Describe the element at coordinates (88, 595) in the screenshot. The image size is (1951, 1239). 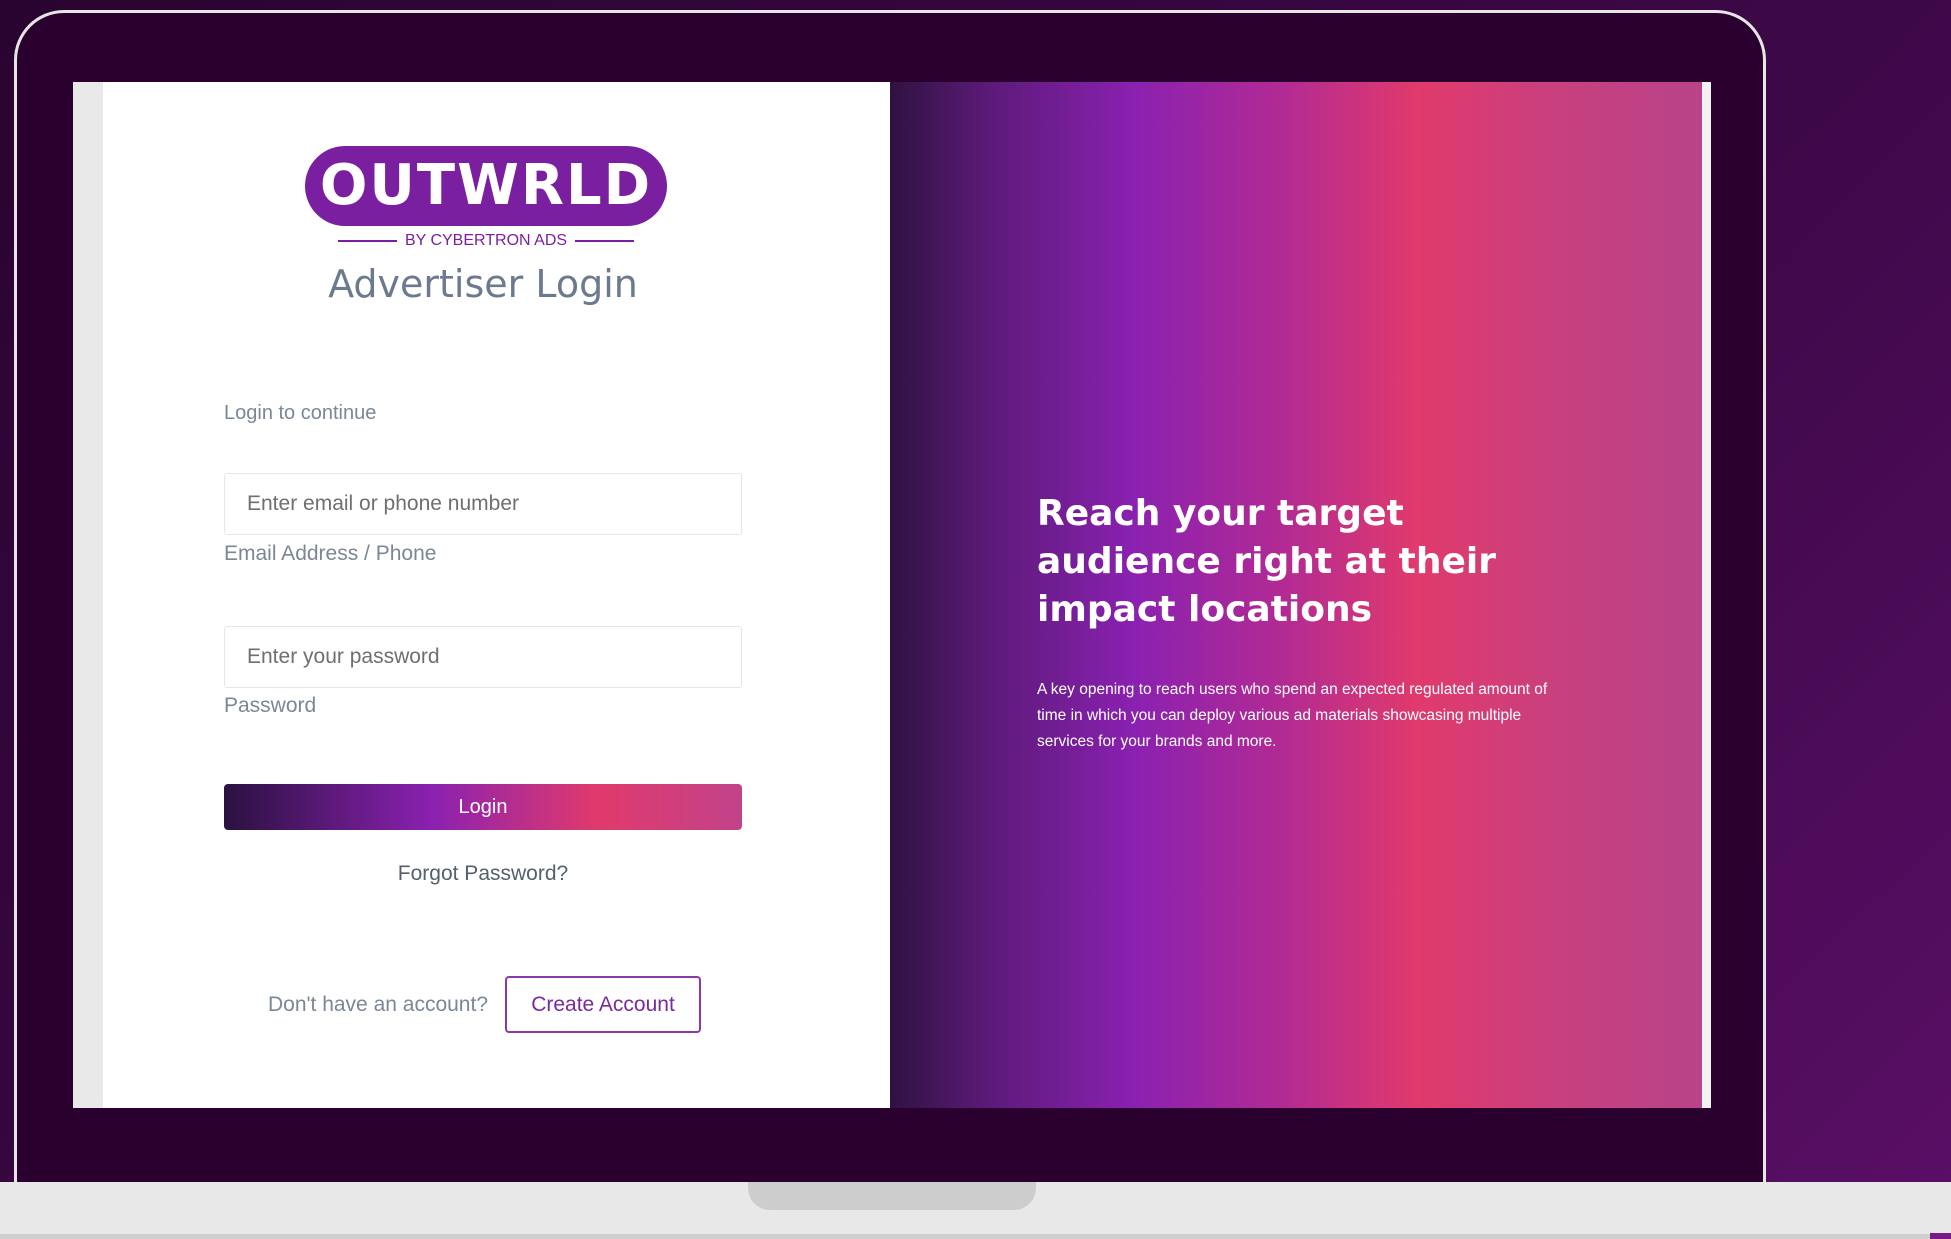
I see `screen-left-strip` at that location.